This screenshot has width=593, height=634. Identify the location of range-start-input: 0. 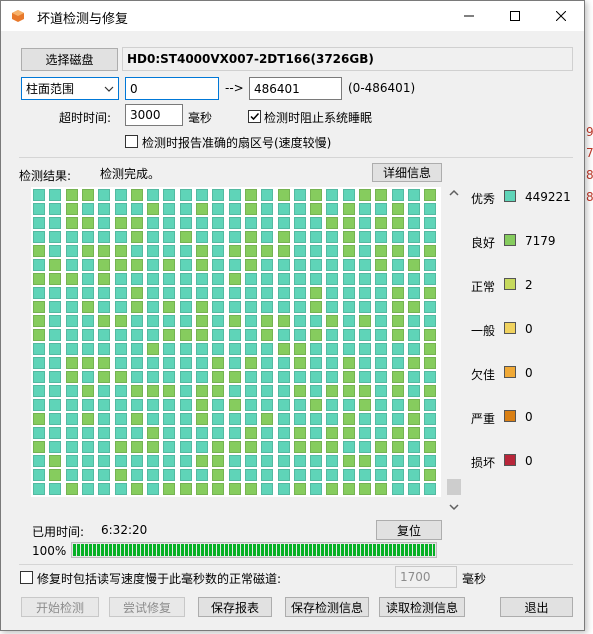
(172, 88).